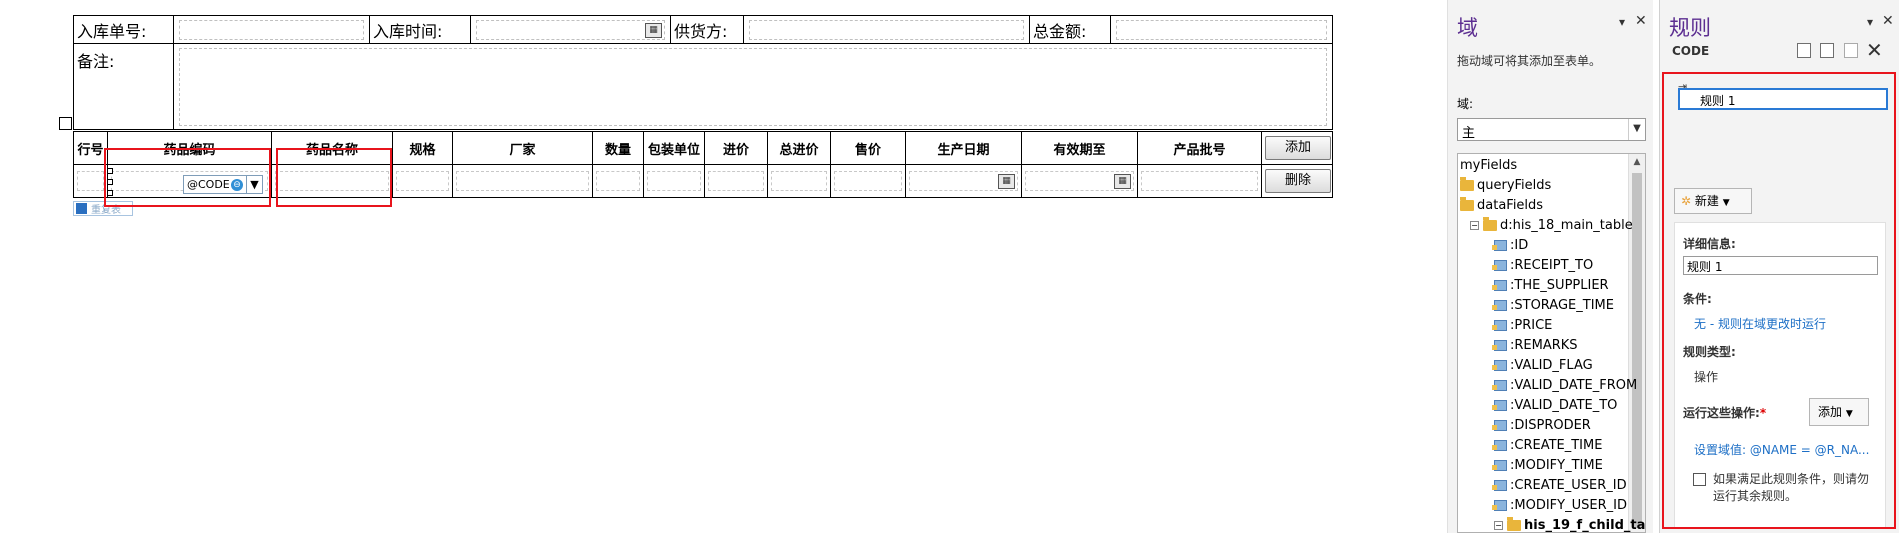  Describe the element at coordinates (1699, 479) in the screenshot. I see `stop-rules-checkbox` at that location.